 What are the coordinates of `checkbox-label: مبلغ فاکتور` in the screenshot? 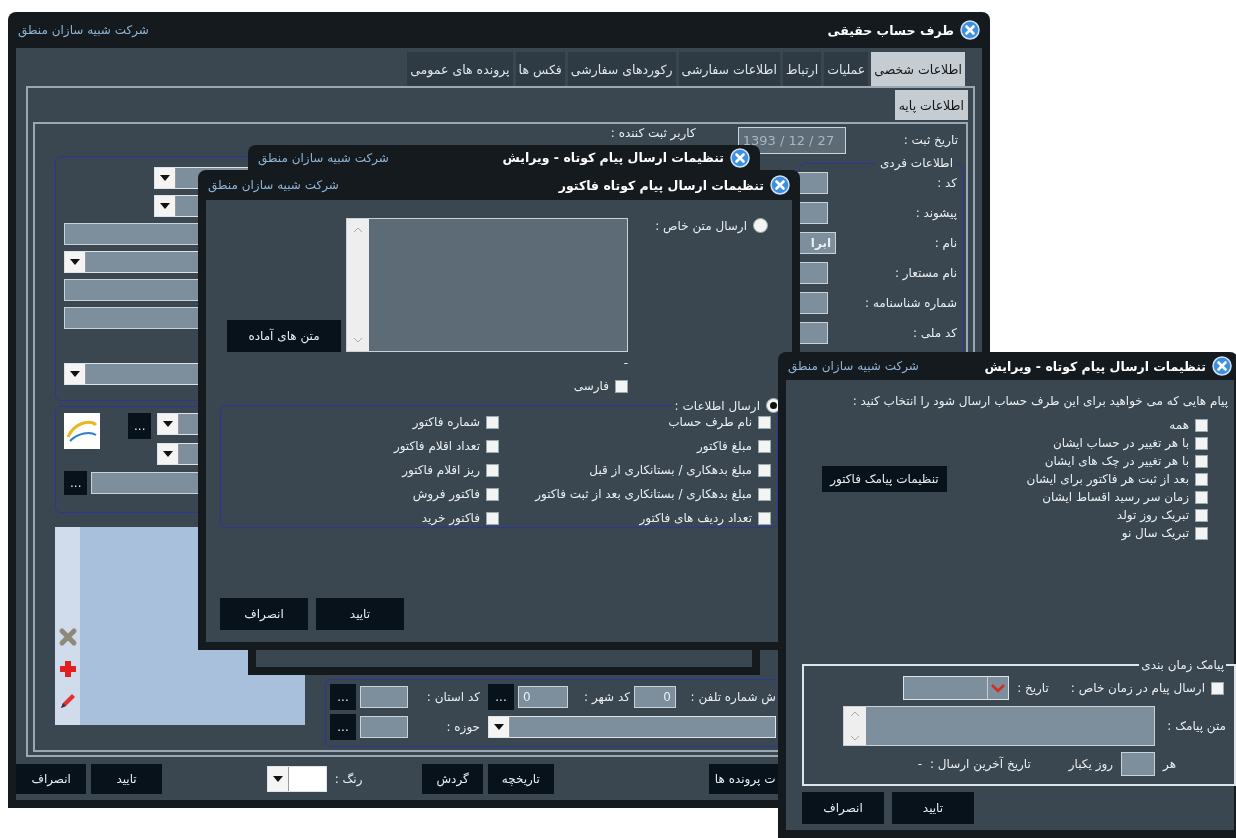 It's located at (724, 446).